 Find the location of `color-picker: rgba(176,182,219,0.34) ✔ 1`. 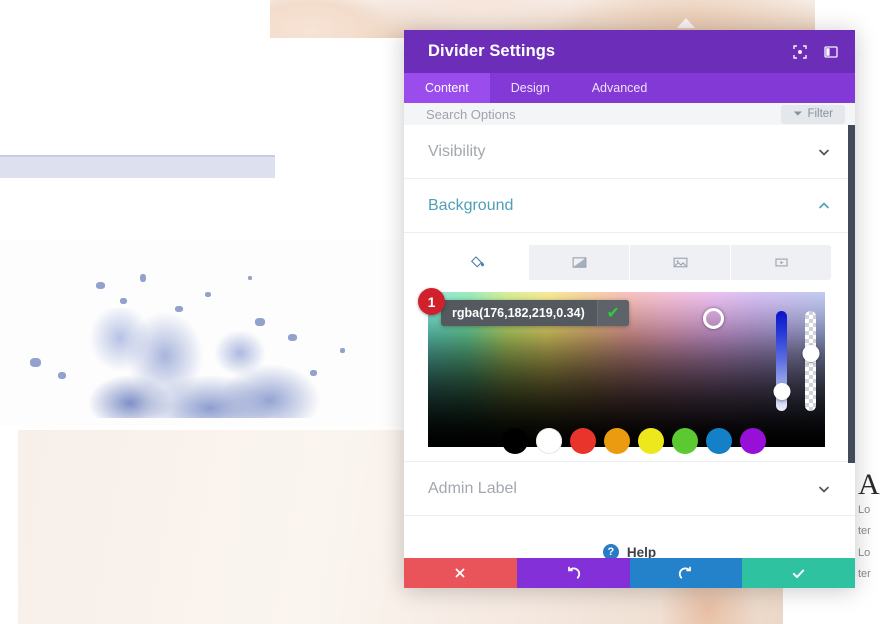

color-picker: rgba(176,182,219,0.34) ✔ 1 is located at coordinates (624, 371).